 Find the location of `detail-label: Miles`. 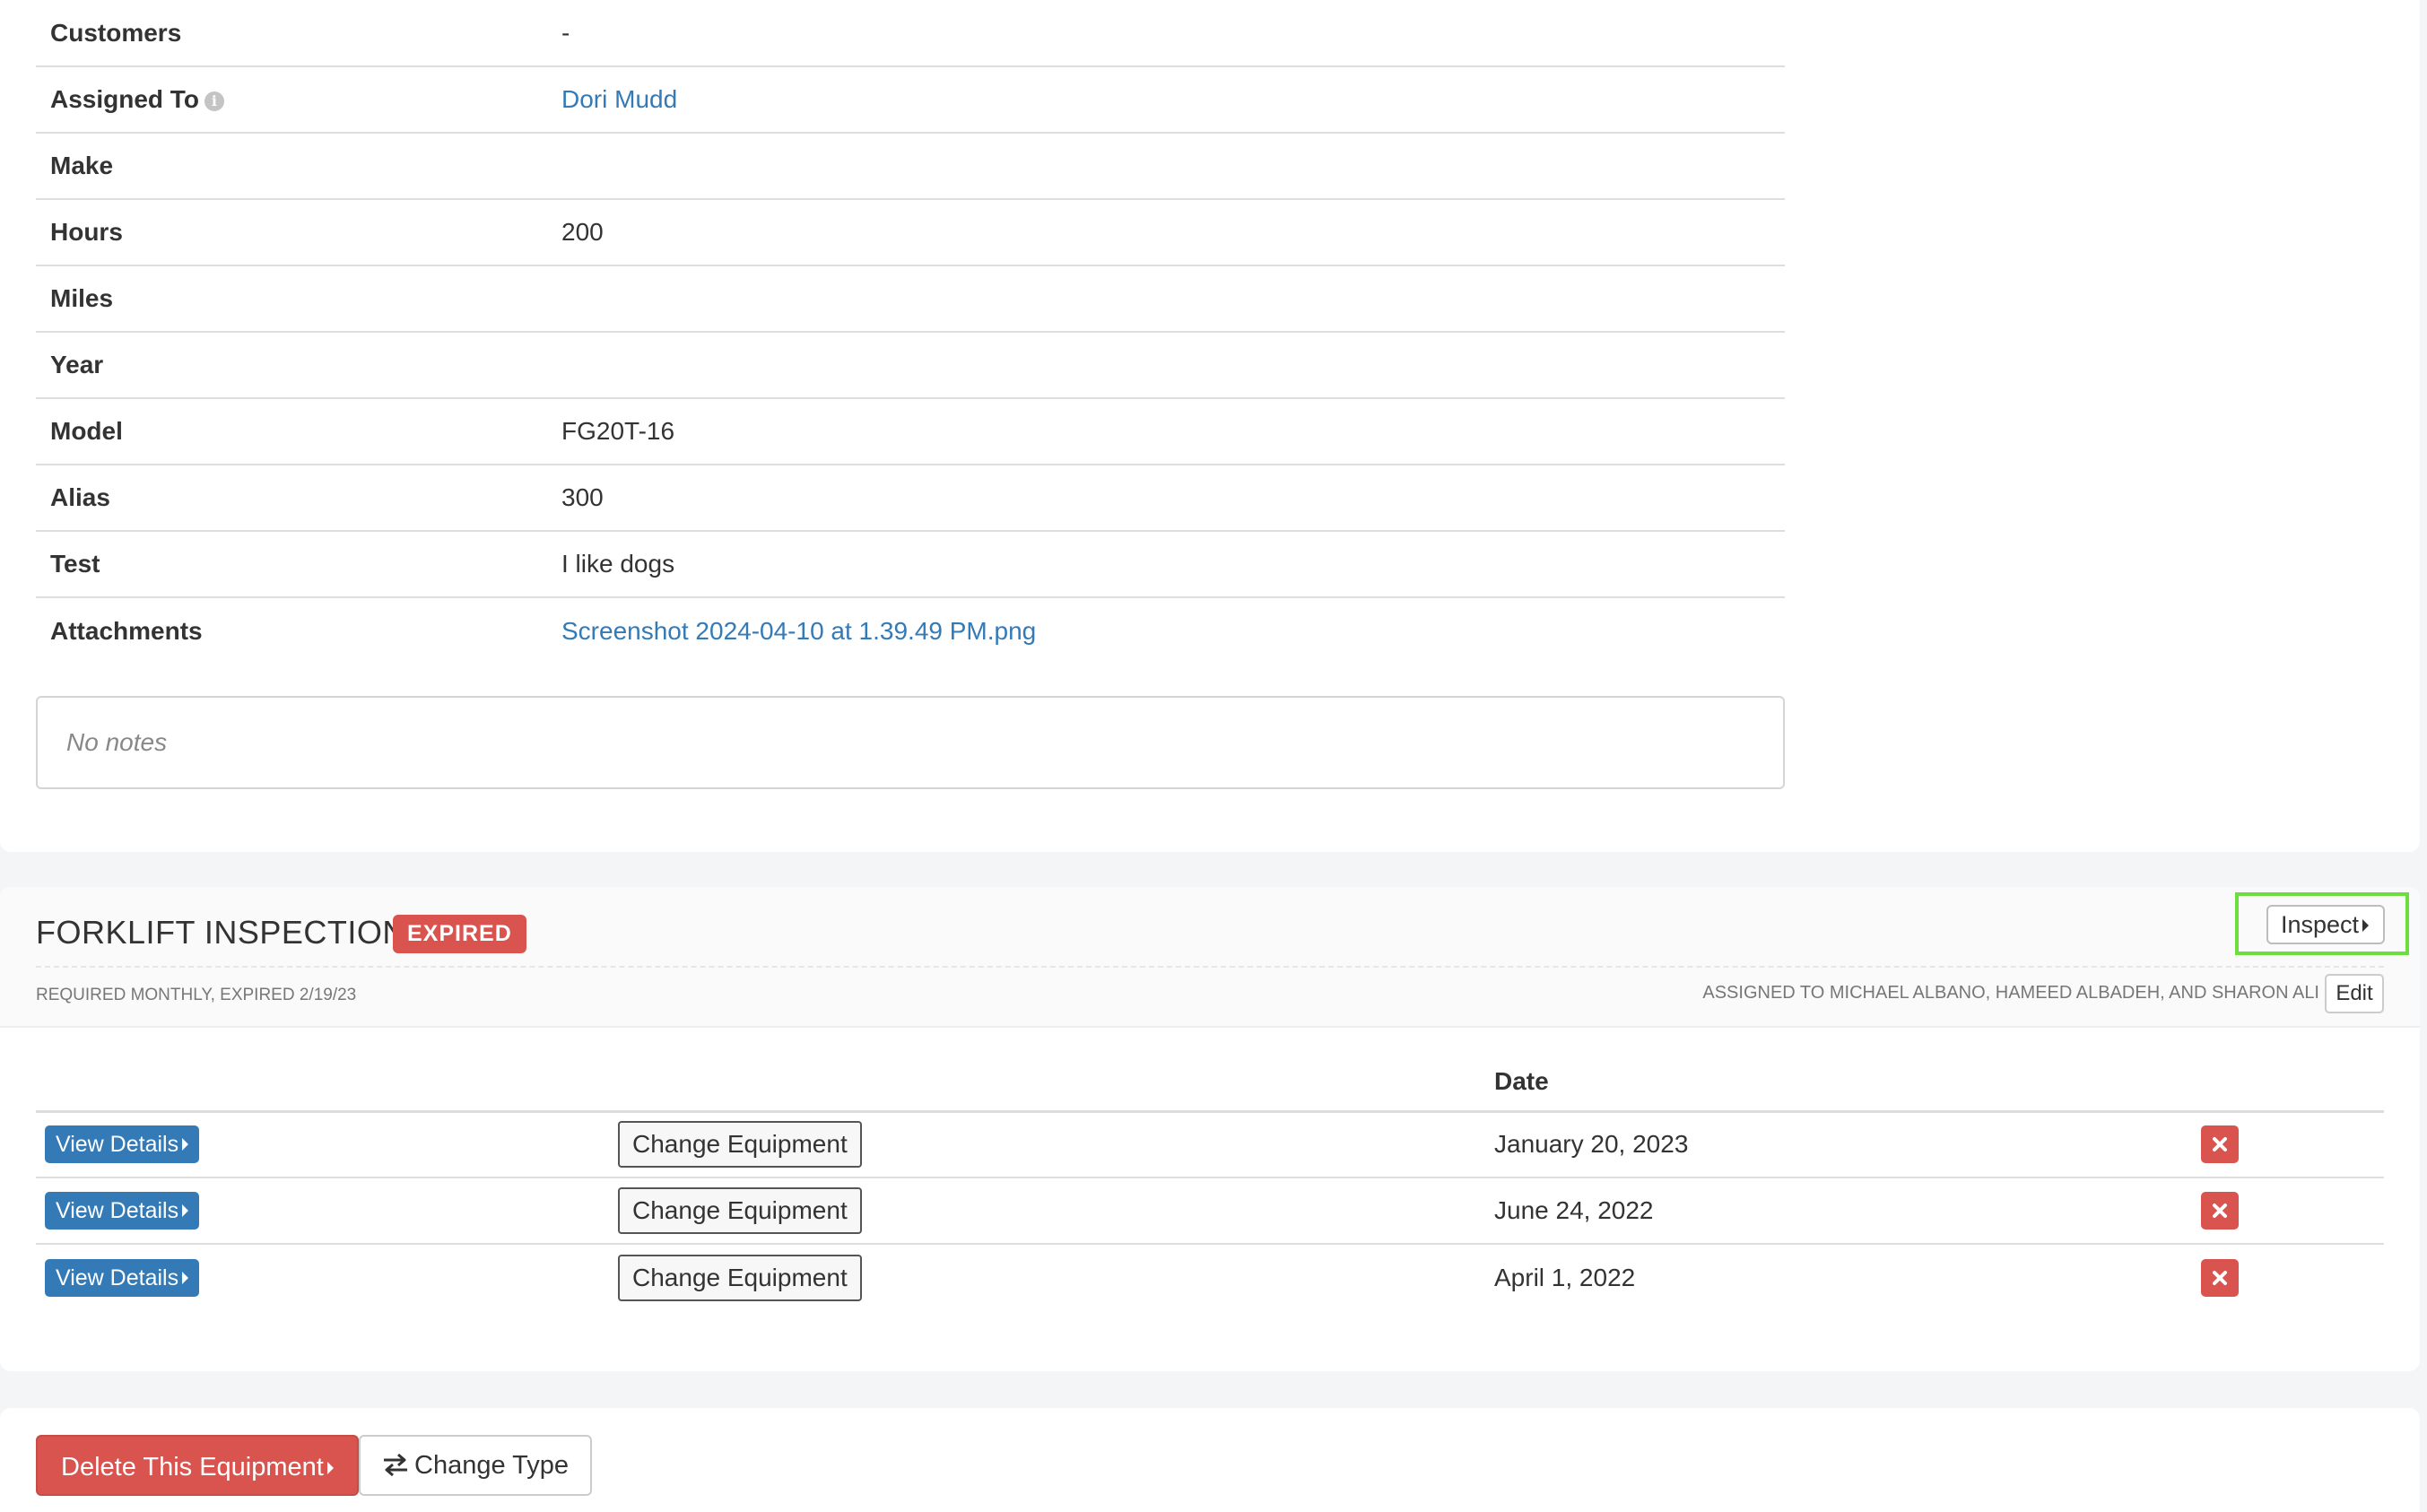

detail-label: Miles is located at coordinates (298, 299).